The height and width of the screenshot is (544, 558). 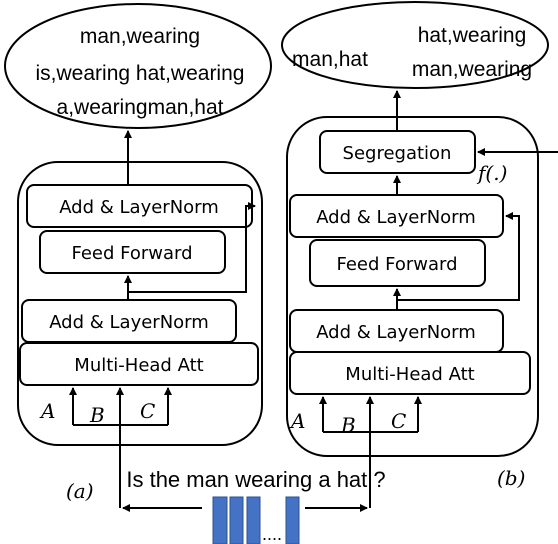 I want to click on panel-a-label: (a), so click(x=80, y=491).